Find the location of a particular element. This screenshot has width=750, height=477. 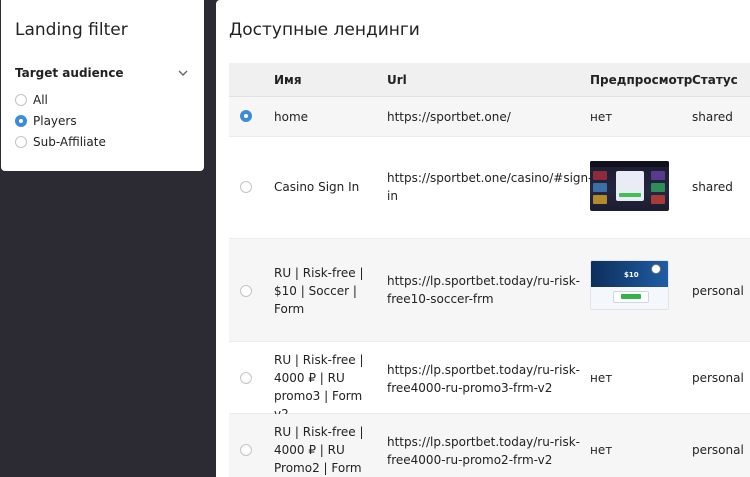

landing-preview is located at coordinates (629, 186).